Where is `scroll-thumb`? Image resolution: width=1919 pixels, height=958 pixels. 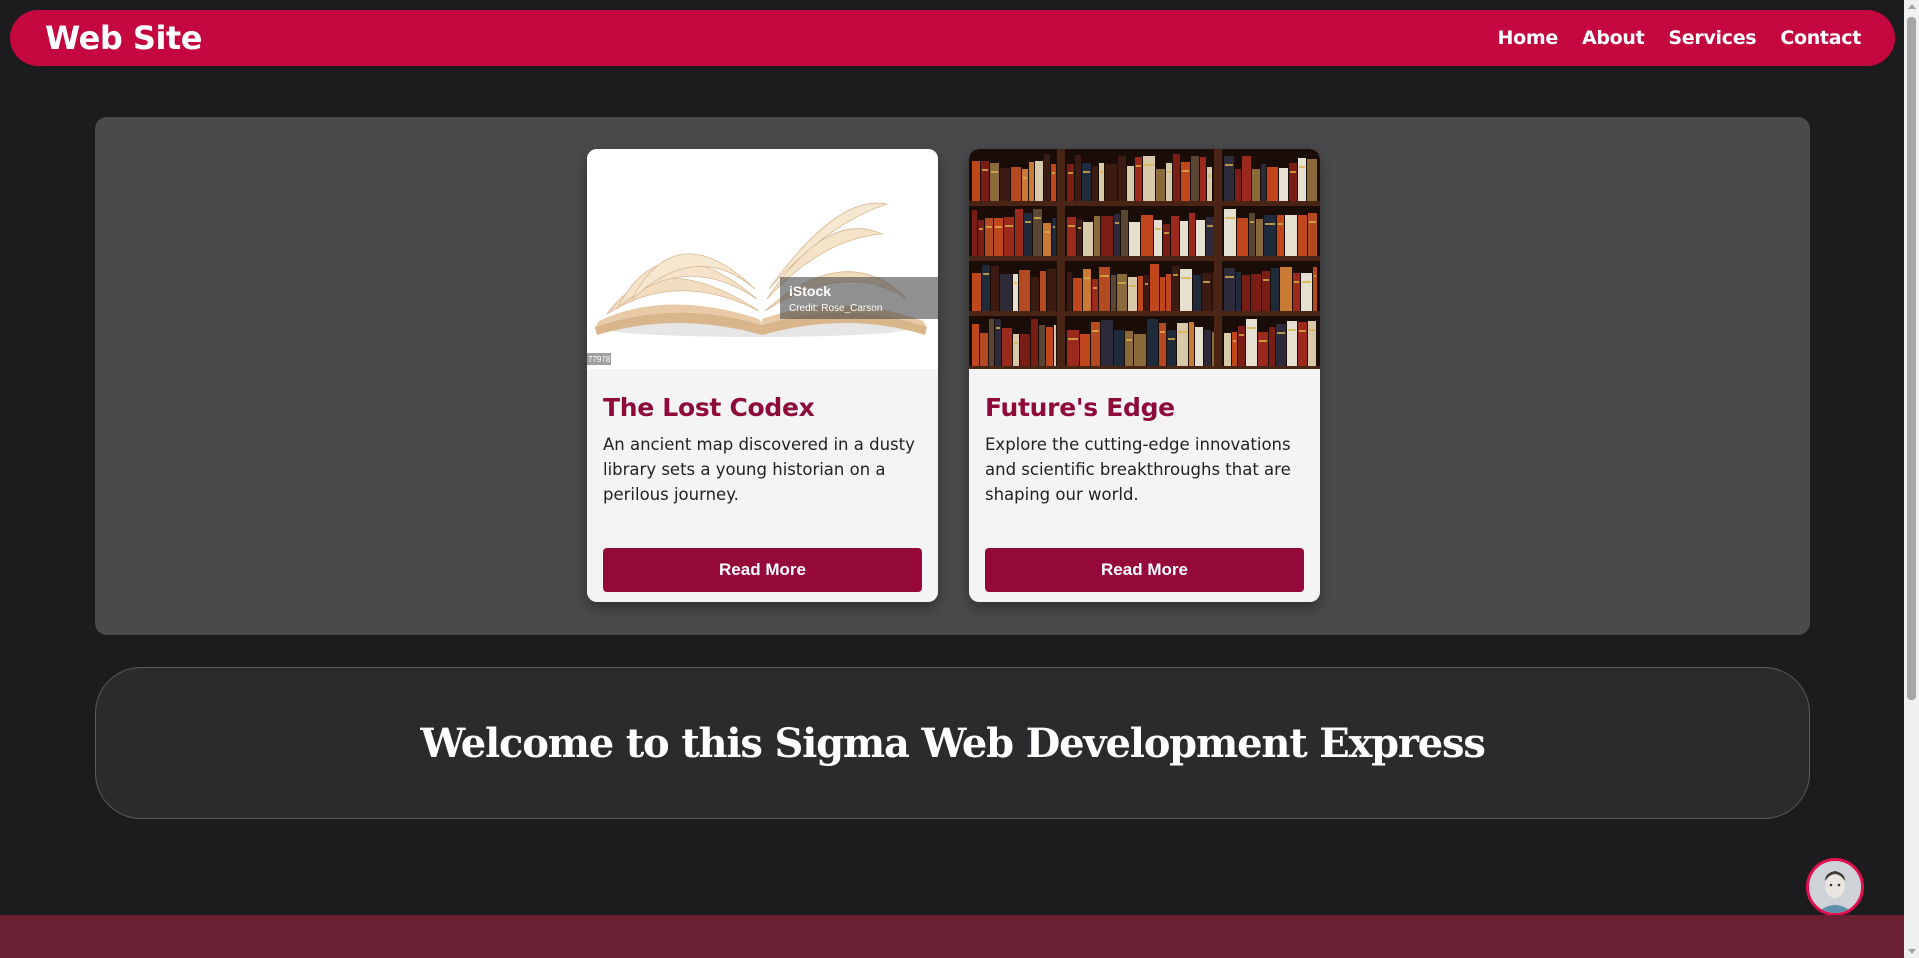 scroll-thumb is located at coordinates (1911, 358).